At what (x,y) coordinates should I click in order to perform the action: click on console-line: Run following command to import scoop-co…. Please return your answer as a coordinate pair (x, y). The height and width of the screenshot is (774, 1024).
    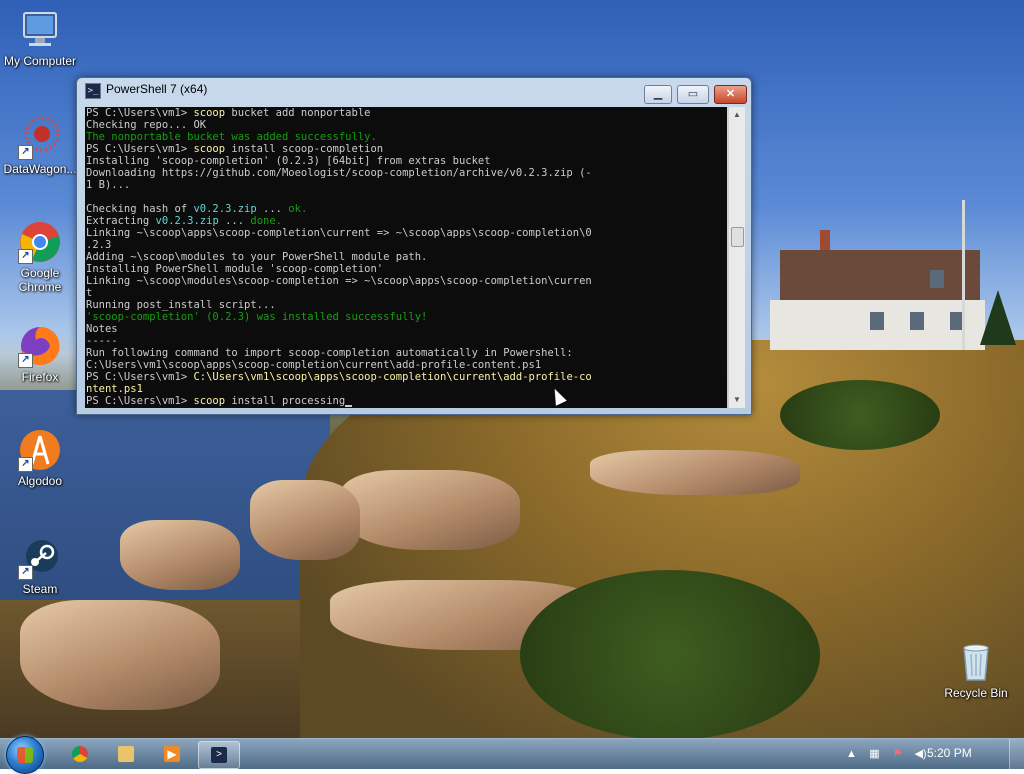
    Looking at the image, I should click on (406, 353).